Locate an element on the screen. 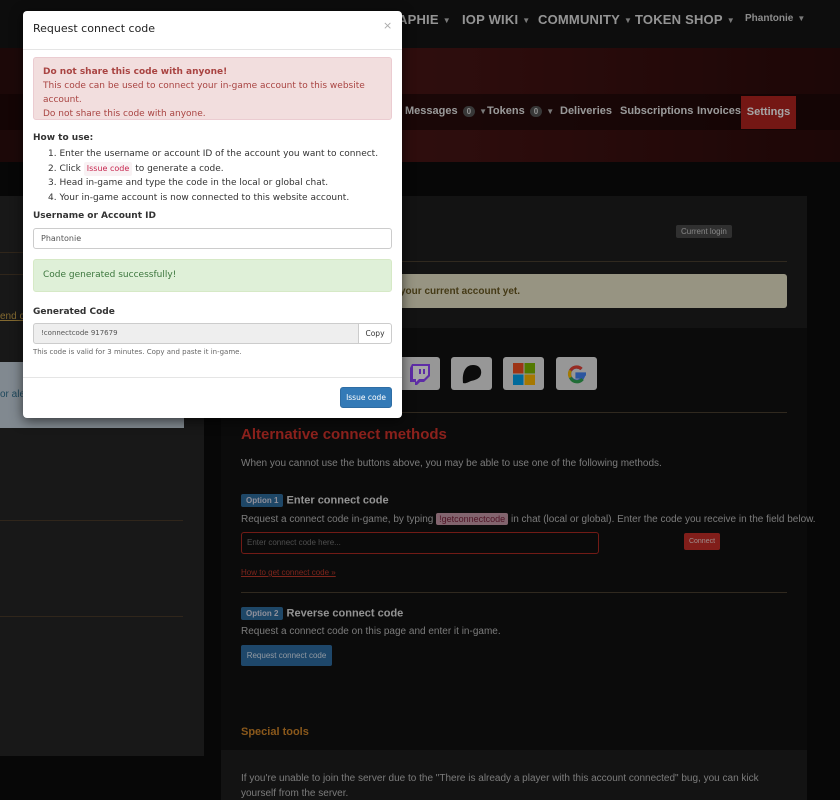 The height and width of the screenshot is (800, 840). alert-text: Do not share this code with anyone. is located at coordinates (124, 114).